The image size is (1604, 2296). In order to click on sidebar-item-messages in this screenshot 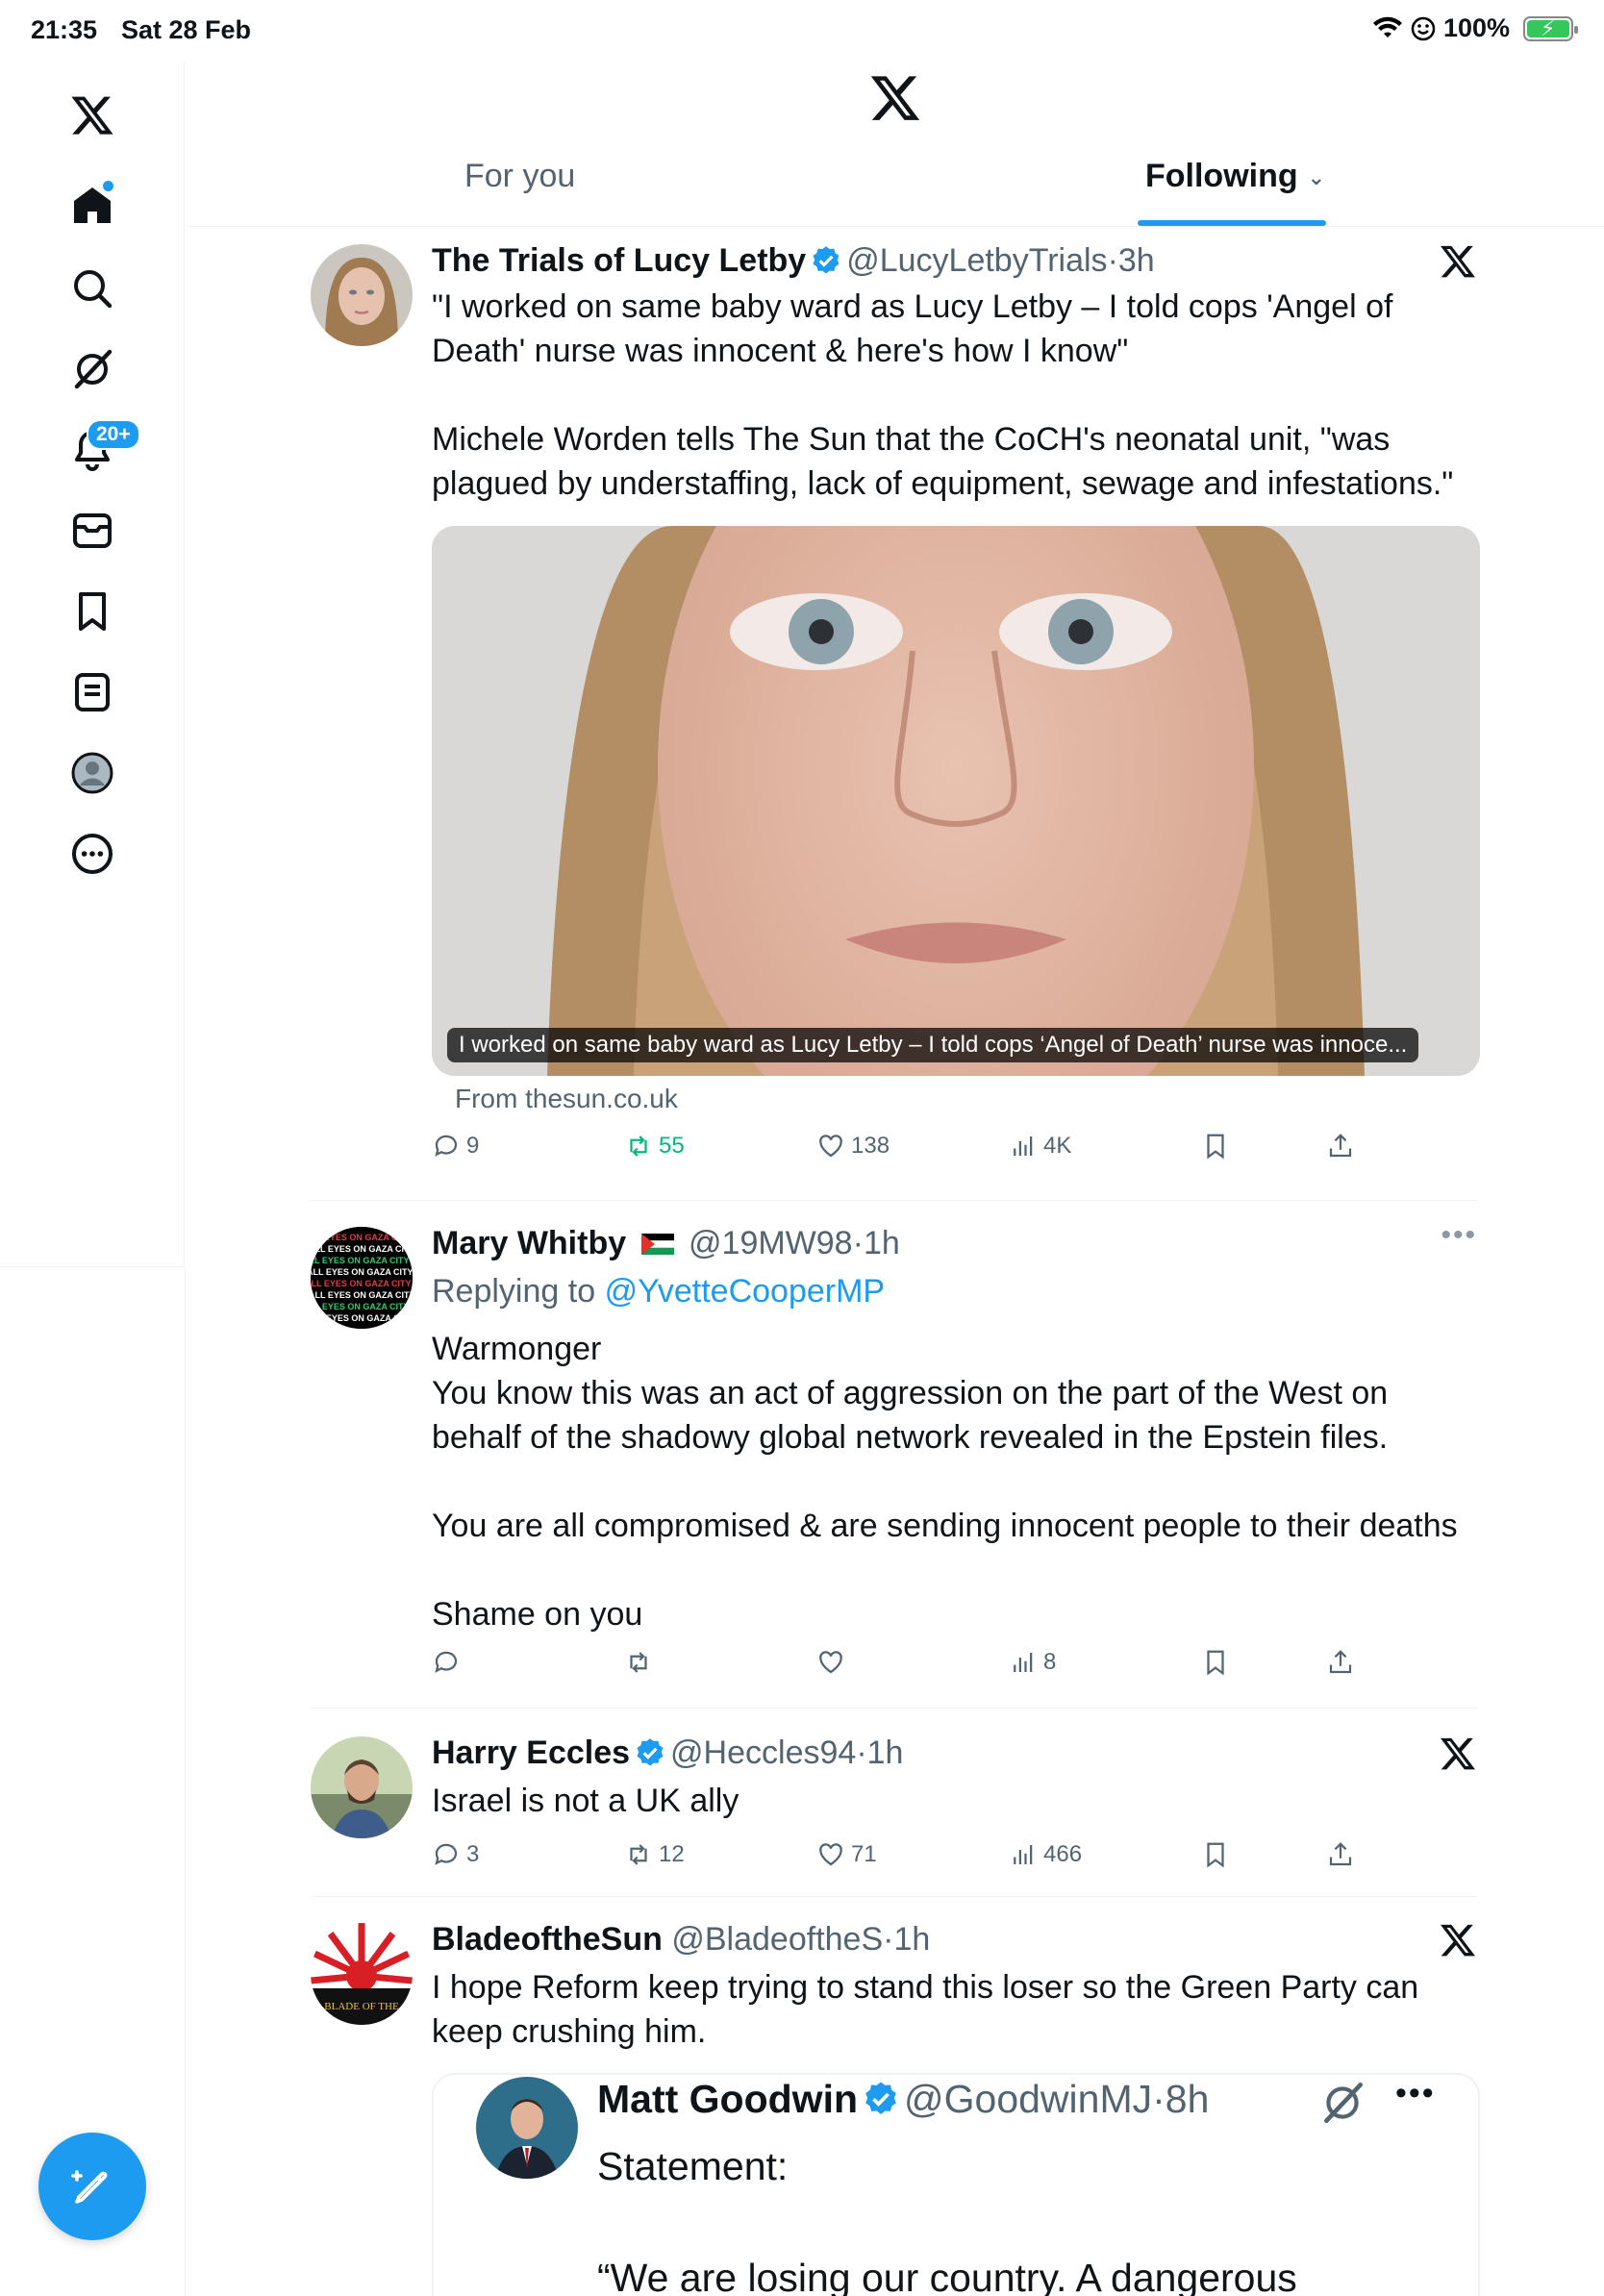, I will do `click(92, 530)`.